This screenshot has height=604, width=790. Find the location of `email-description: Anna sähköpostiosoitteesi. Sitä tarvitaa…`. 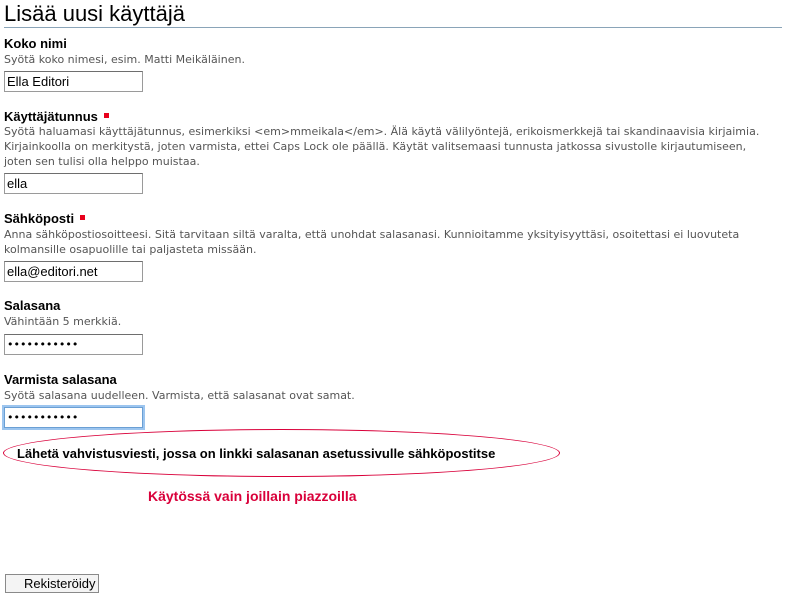

email-description: Anna sähköpostiosoitteesi. Sitä tarvitaa… is located at coordinates (372, 242).